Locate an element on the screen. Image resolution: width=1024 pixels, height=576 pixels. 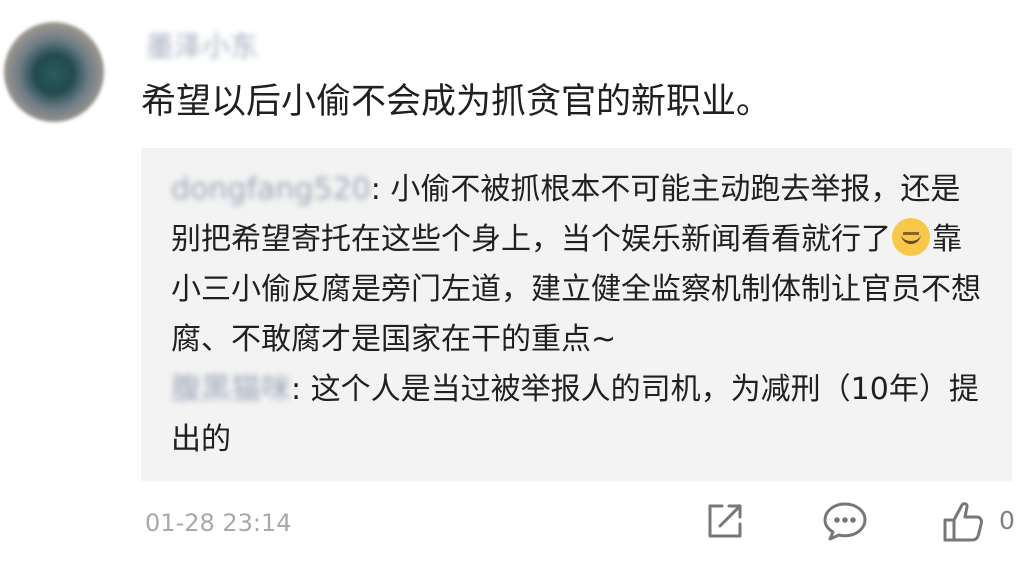
comment-button is located at coordinates (845, 522).